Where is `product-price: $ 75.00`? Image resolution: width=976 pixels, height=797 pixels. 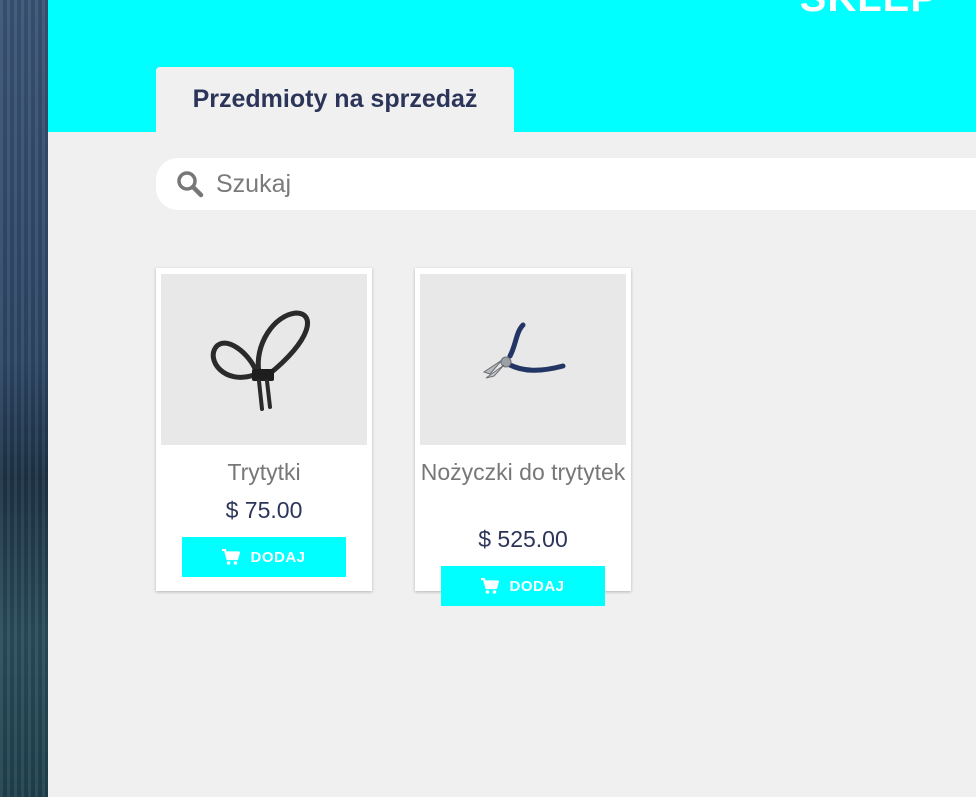 product-price: $ 75.00 is located at coordinates (264, 510).